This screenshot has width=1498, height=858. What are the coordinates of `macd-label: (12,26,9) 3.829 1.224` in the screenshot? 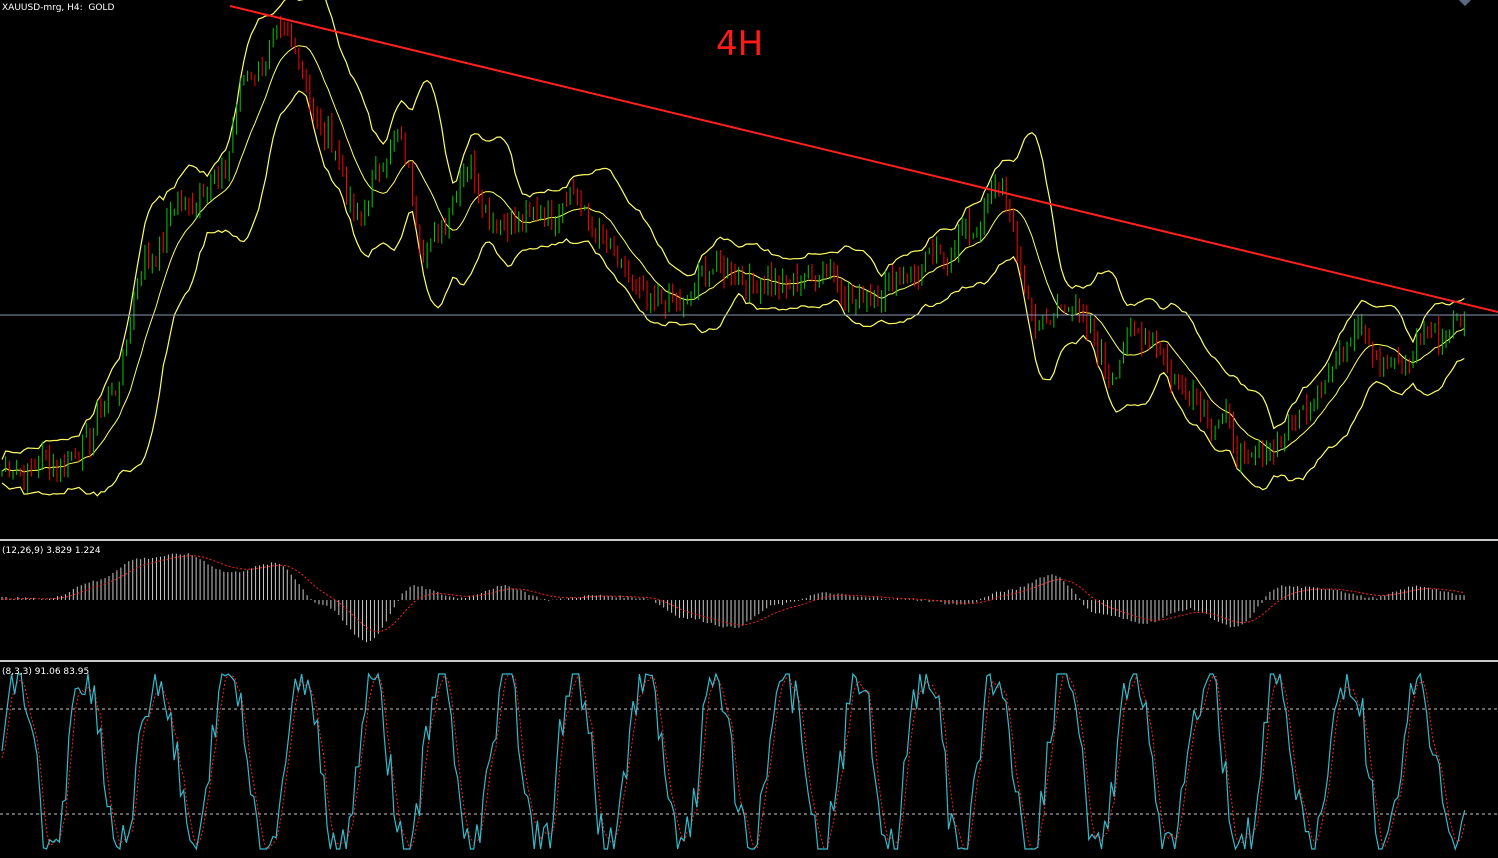 It's located at (51, 551).